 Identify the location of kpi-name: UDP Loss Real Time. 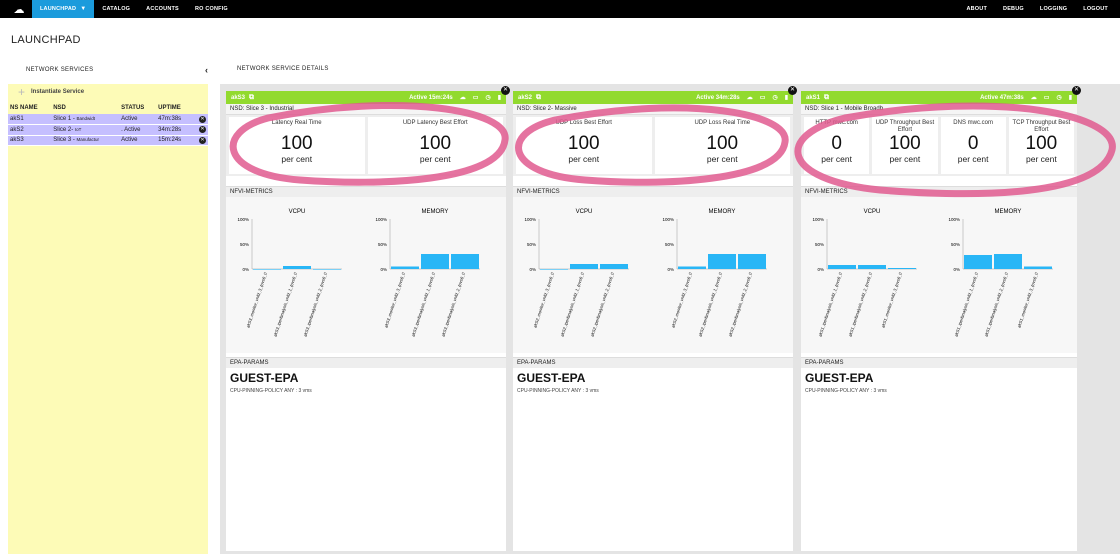
(722, 123).